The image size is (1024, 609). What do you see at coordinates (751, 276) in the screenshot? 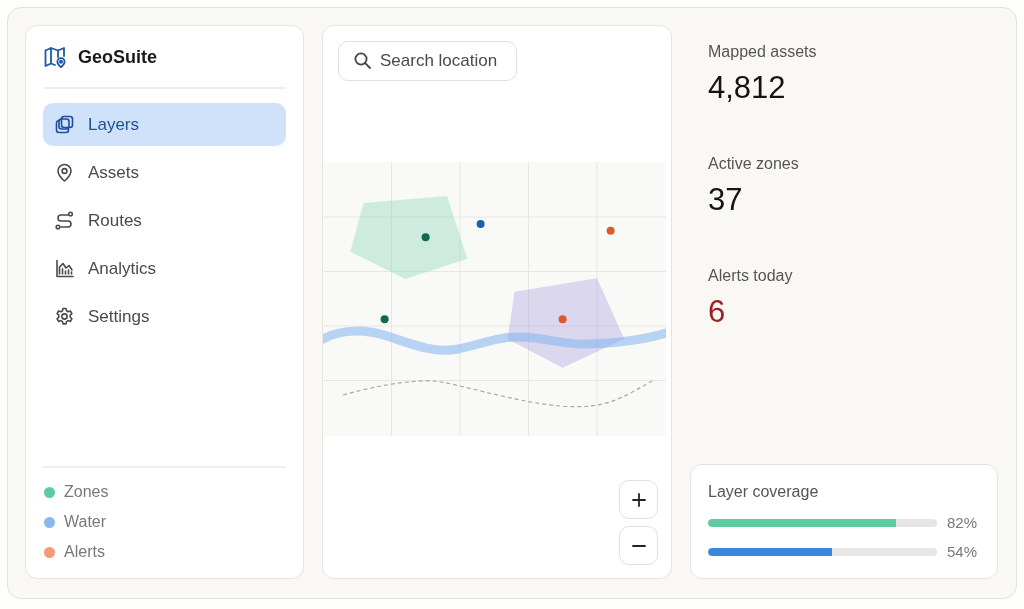
I see `stat-label: Alerts today` at bounding box center [751, 276].